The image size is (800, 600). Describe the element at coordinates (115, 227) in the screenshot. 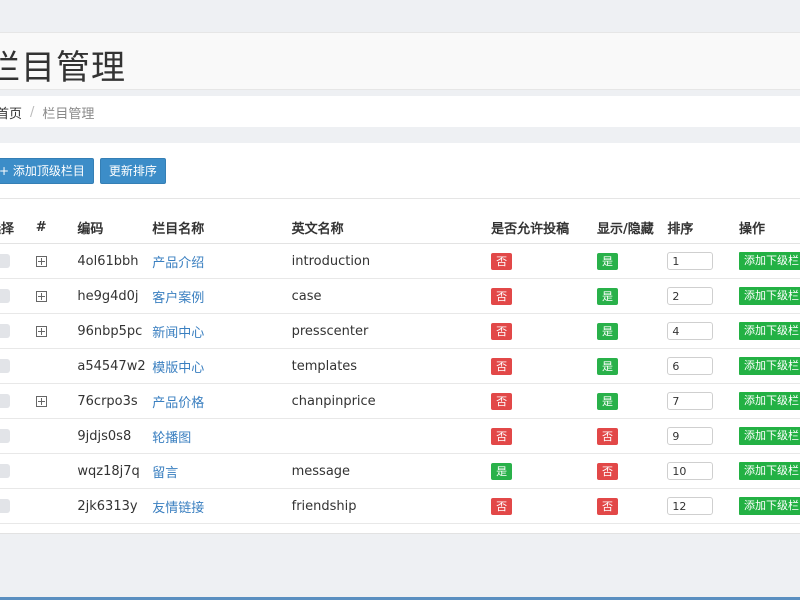

I see `header-code: 编码` at that location.